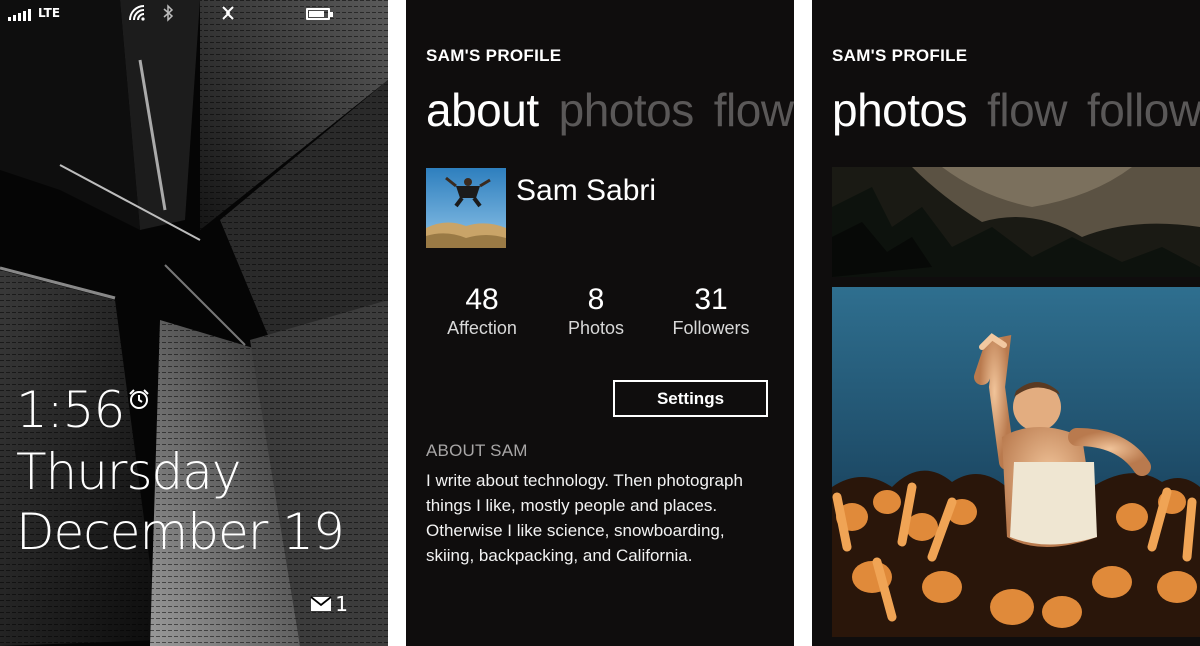  I want to click on alarm-icon, so click(139, 399).